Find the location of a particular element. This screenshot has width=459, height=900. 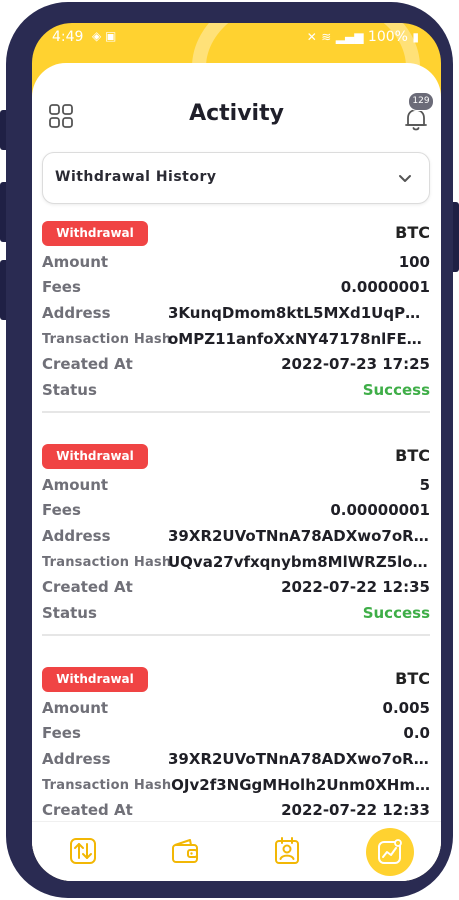

mute-icon: ✕ is located at coordinates (311, 37).